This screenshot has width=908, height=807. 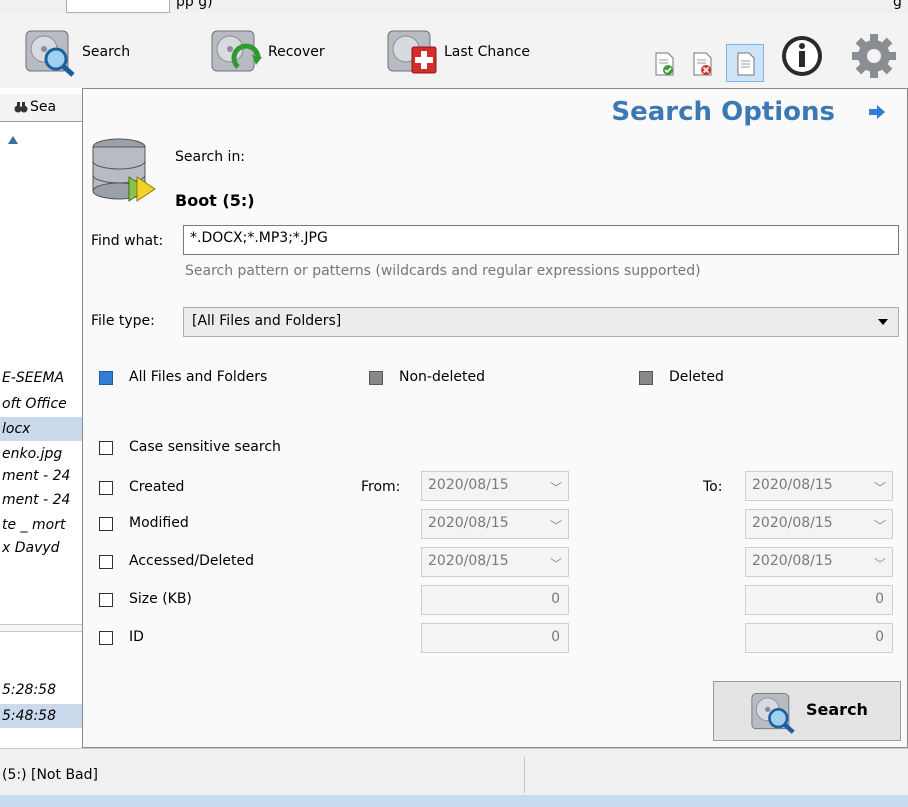 What do you see at coordinates (106, 600) in the screenshot?
I see `size-checkbox` at bounding box center [106, 600].